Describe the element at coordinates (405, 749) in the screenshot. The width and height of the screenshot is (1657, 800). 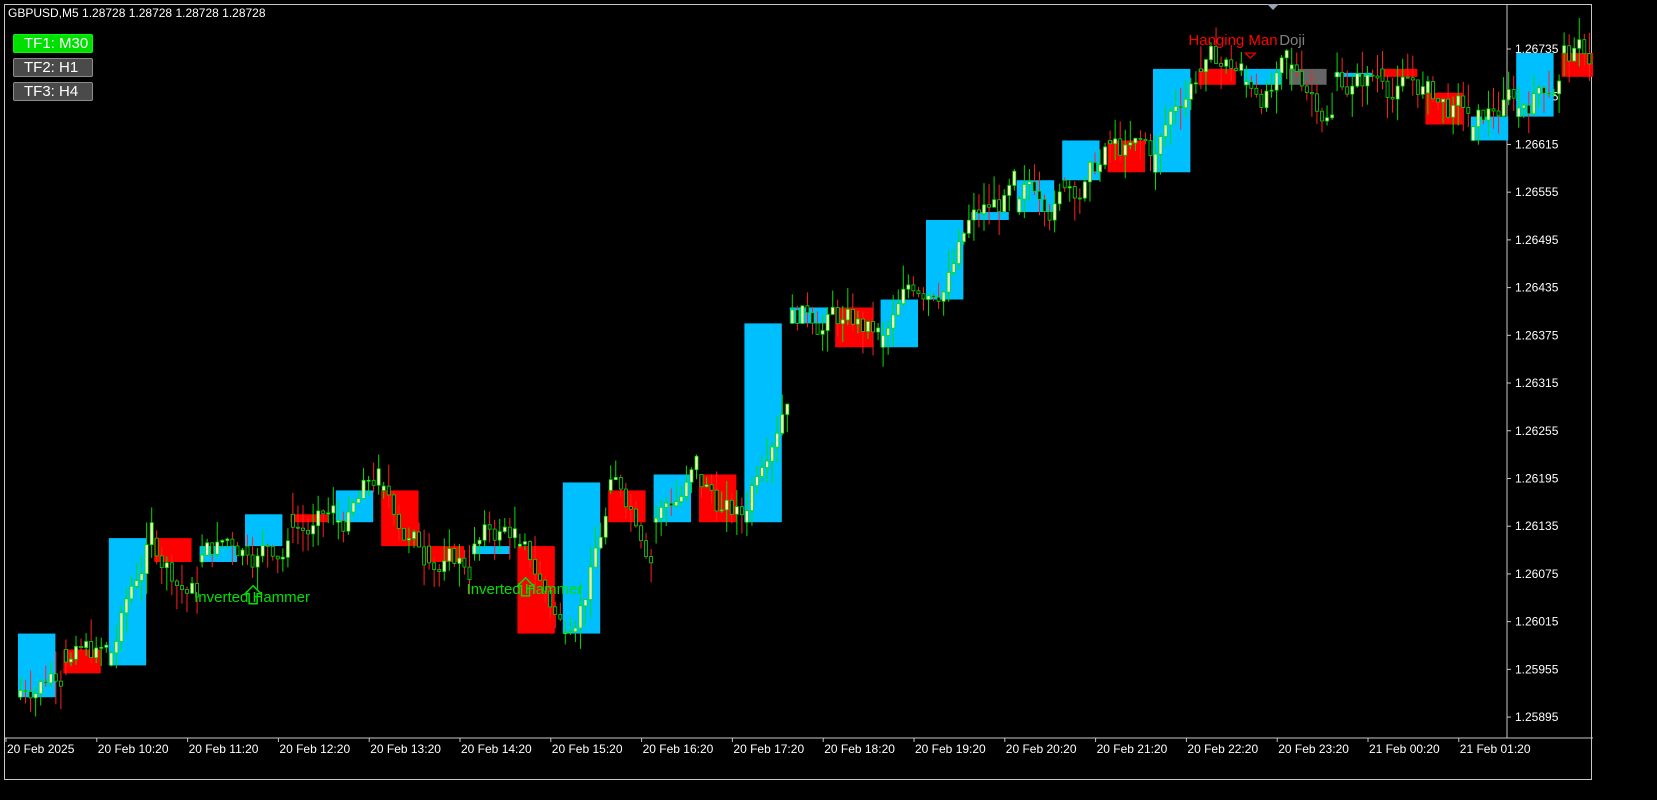
I see `time-tick-label: 20 Feb 13:20` at that location.